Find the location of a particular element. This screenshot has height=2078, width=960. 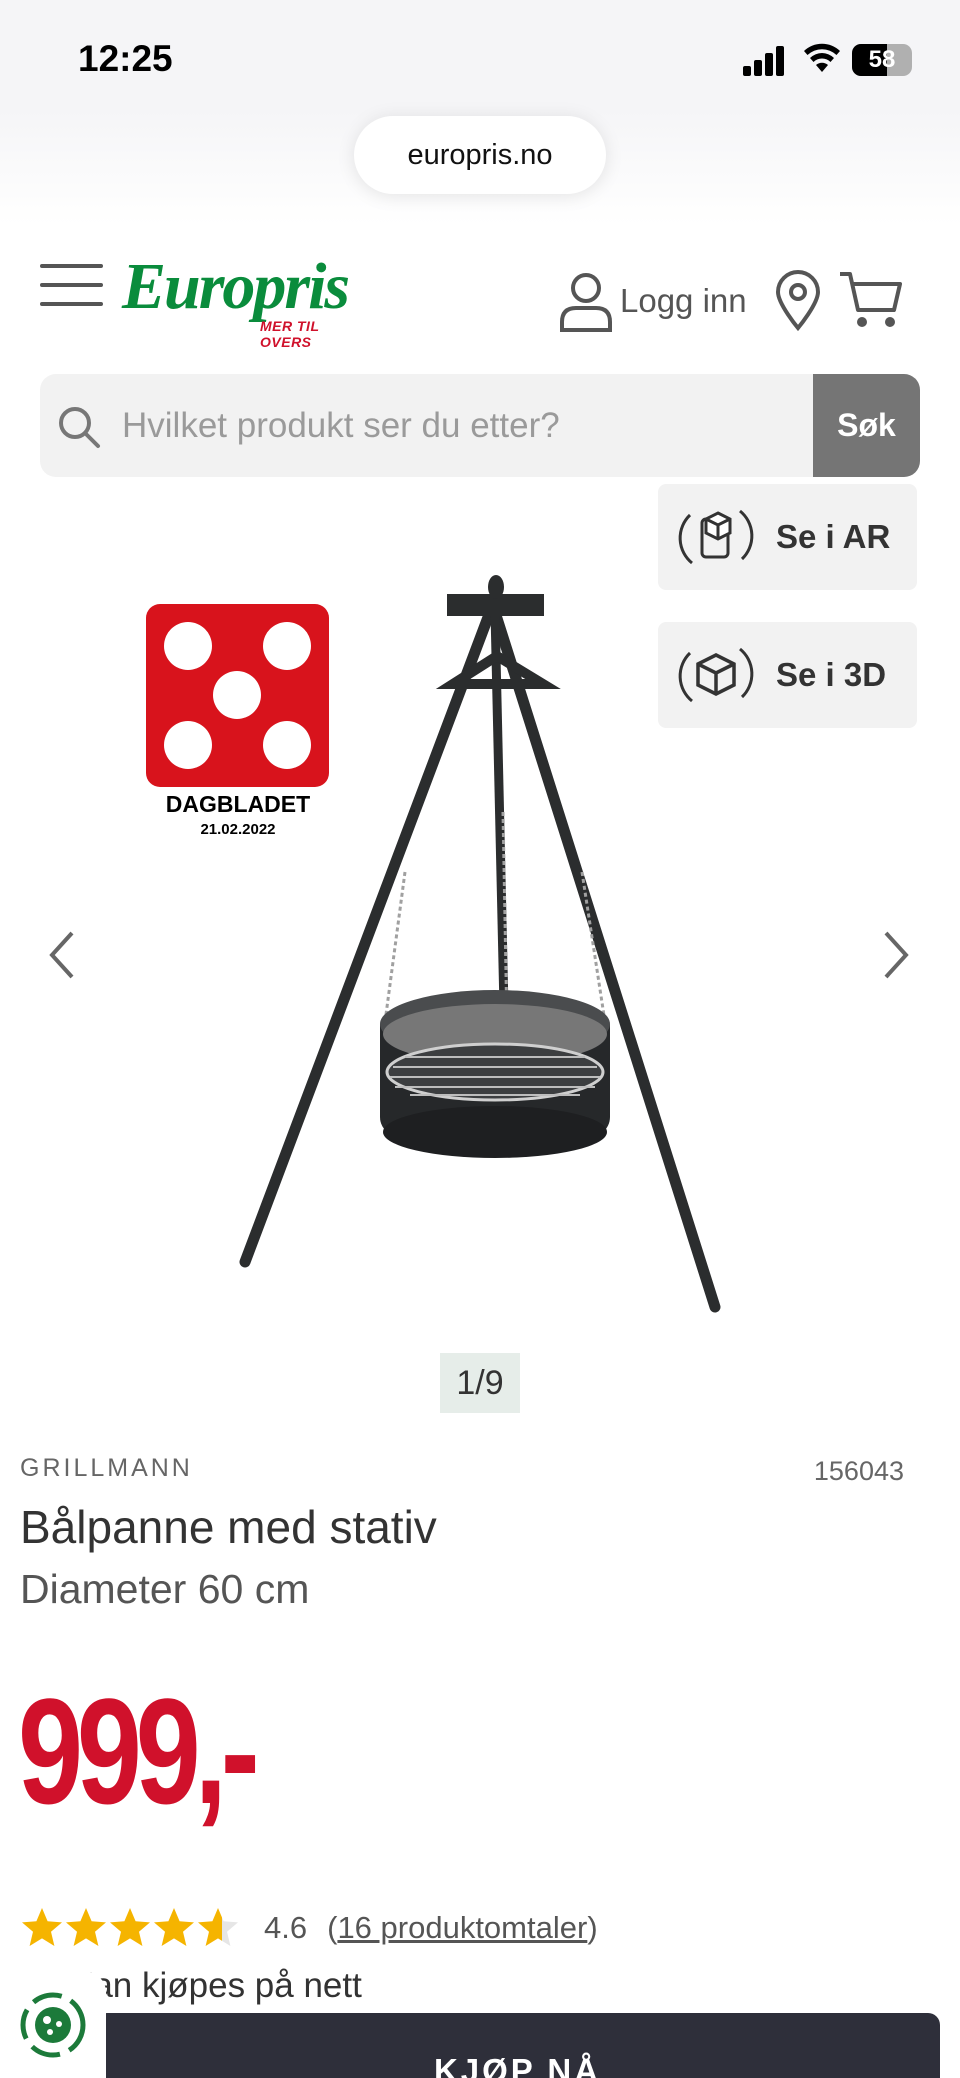

signal-icon is located at coordinates (764, 61).